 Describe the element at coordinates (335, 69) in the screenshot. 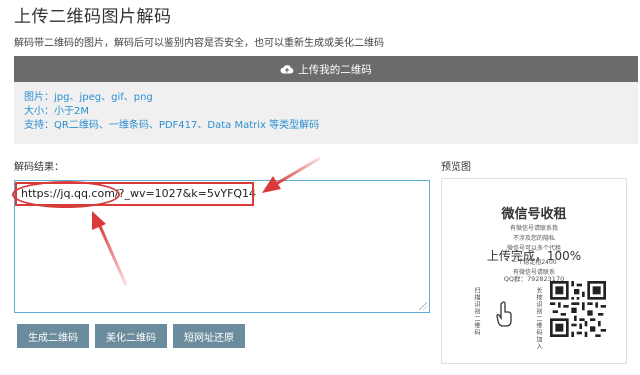

I see `upload-label: 上传我的二维码` at that location.